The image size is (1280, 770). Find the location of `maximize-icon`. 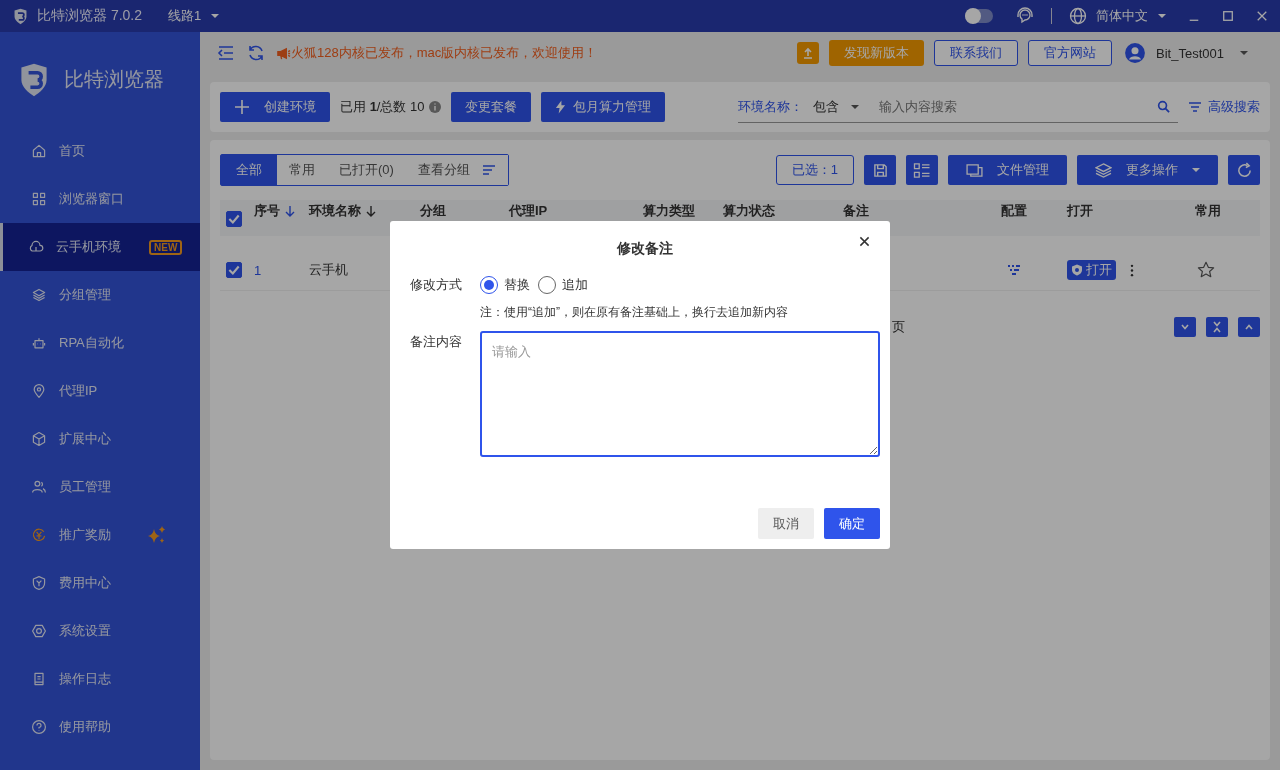

maximize-icon is located at coordinates (1228, 16).